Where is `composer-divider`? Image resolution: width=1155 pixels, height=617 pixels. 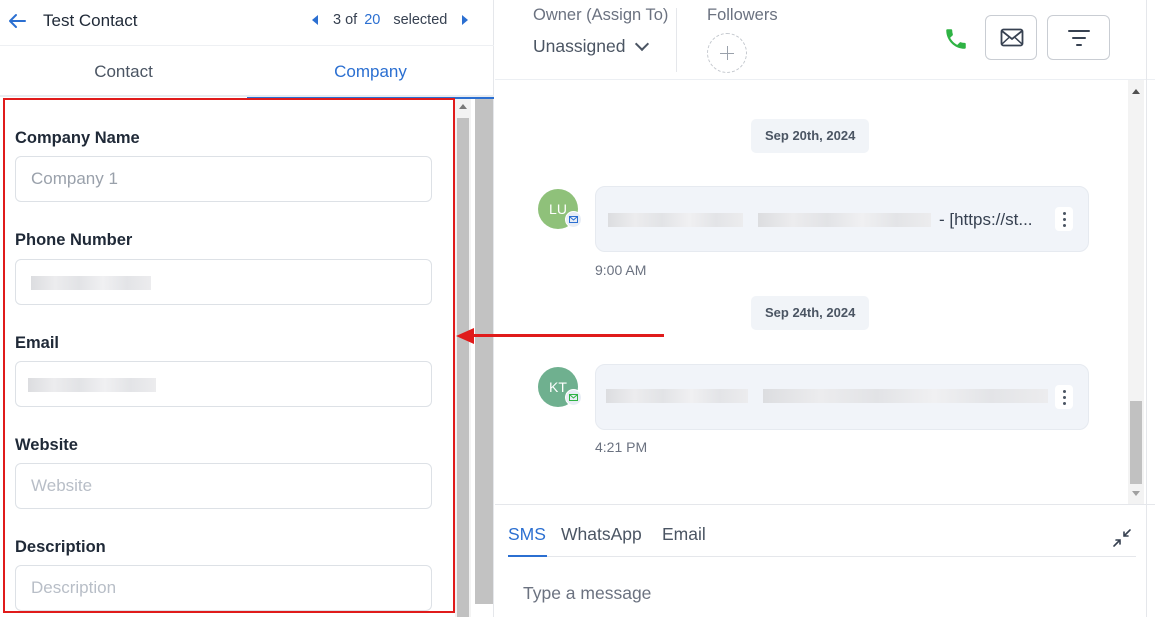
composer-divider is located at coordinates (822, 556).